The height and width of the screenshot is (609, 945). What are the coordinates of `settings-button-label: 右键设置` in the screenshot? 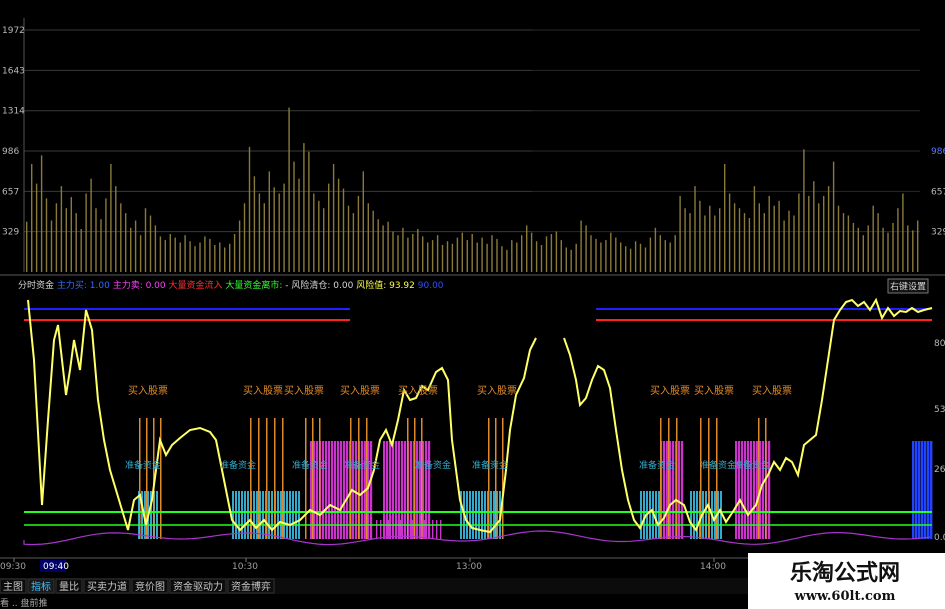 It's located at (908, 287).